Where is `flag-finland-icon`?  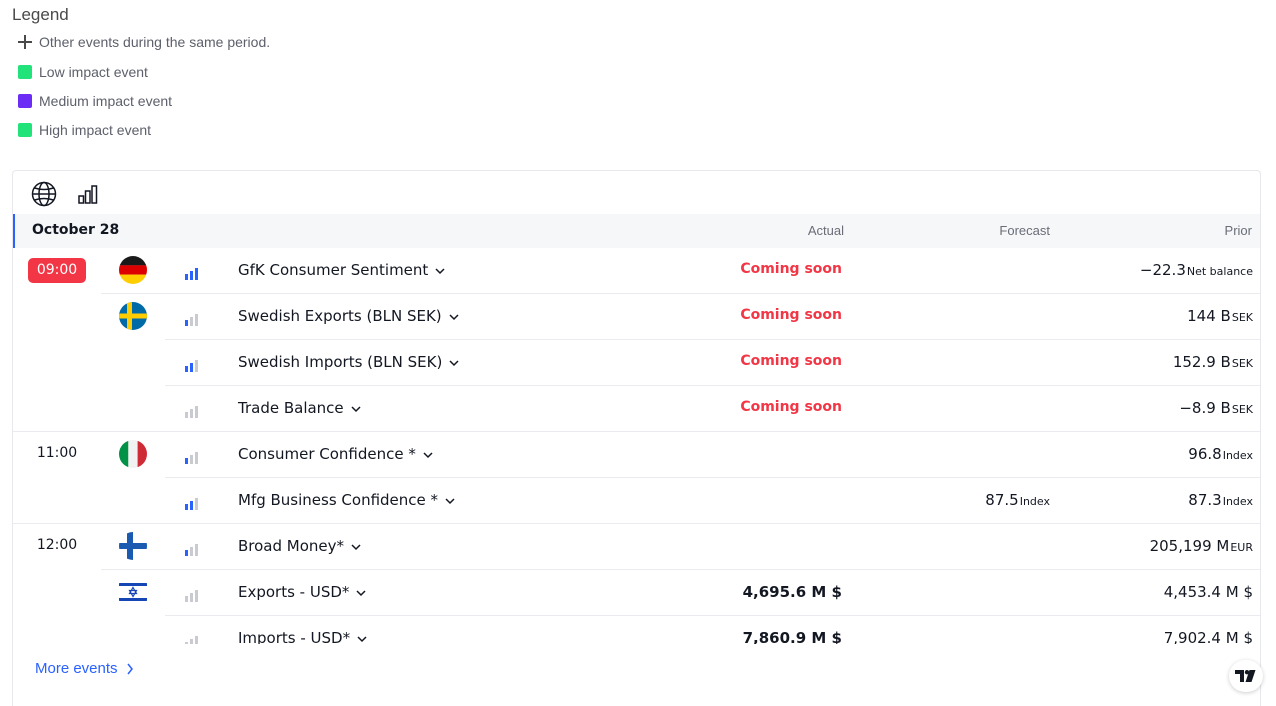 flag-finland-icon is located at coordinates (133, 546).